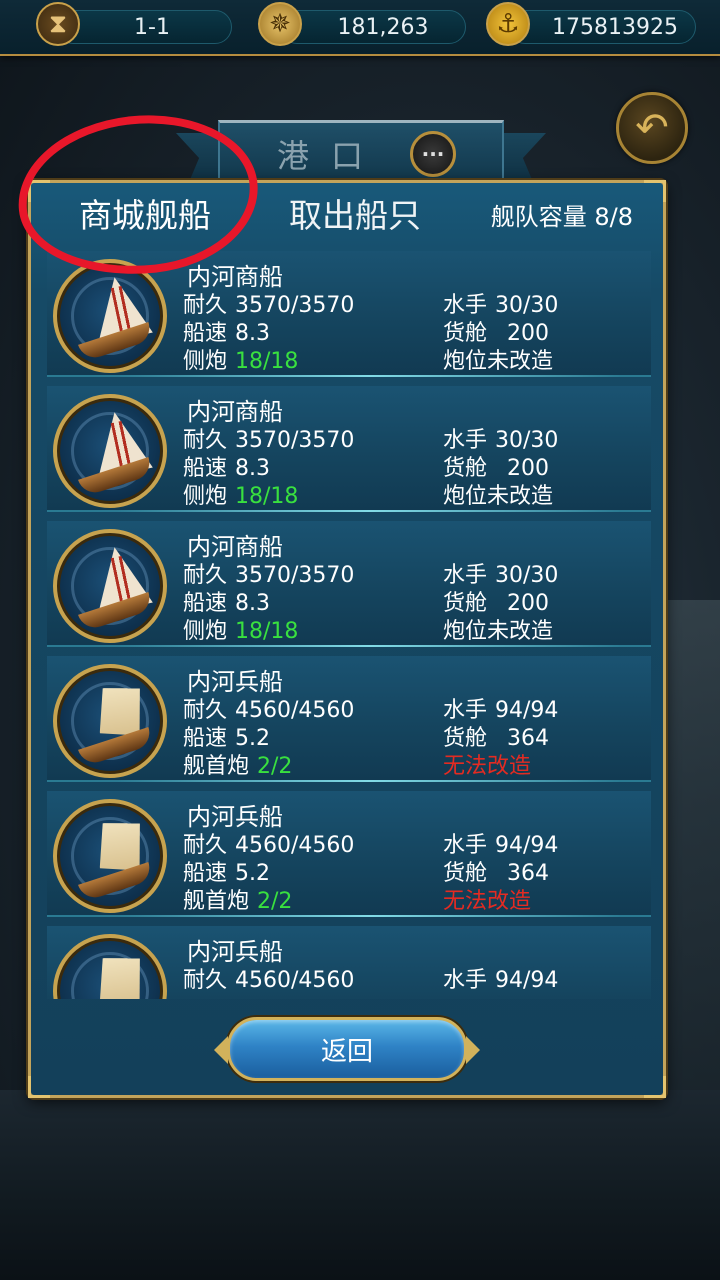 The image size is (720, 1280). I want to click on return-button: 返回, so click(347, 1049).